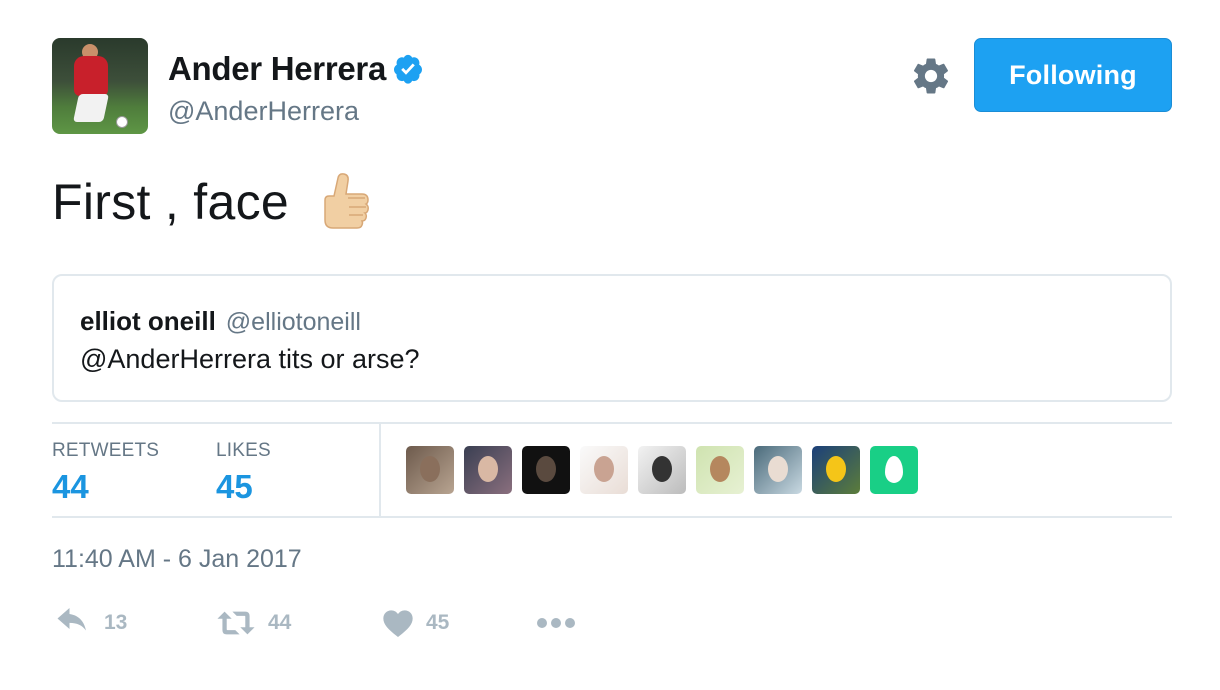  Describe the element at coordinates (398, 623) in the screenshot. I see `heart-icon` at that location.